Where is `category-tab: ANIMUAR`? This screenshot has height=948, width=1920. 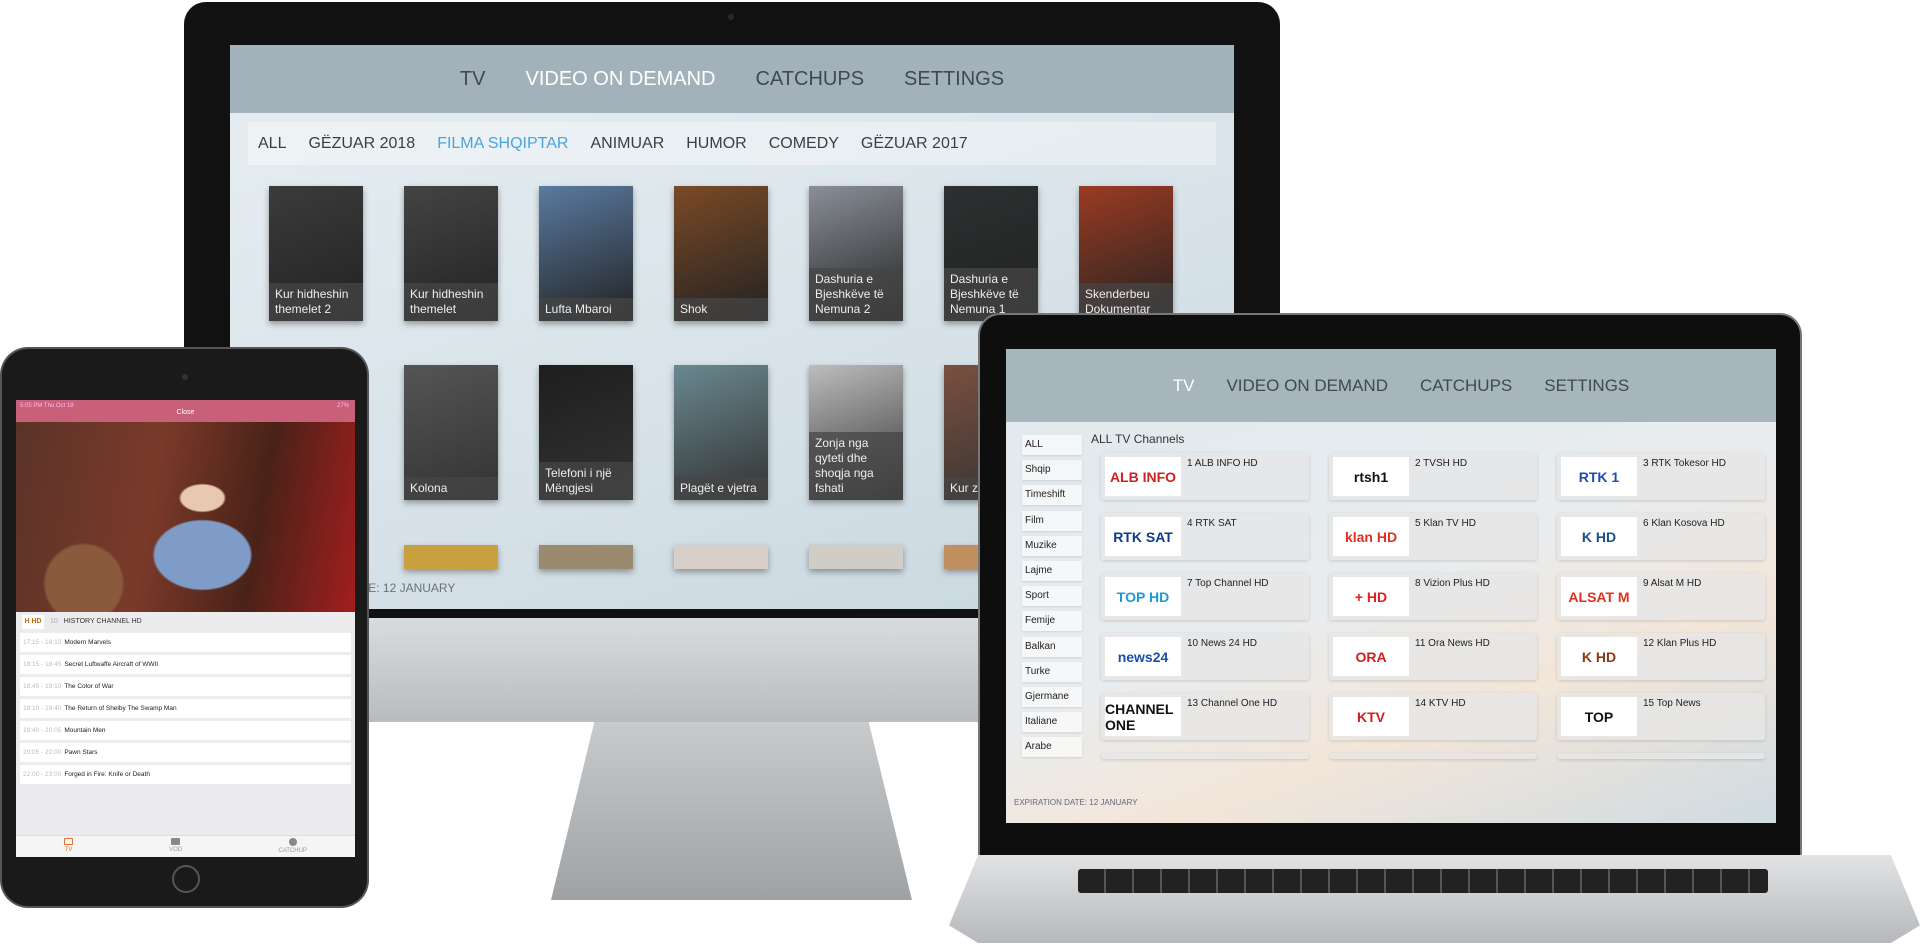
category-tab: ANIMUAR is located at coordinates (627, 144).